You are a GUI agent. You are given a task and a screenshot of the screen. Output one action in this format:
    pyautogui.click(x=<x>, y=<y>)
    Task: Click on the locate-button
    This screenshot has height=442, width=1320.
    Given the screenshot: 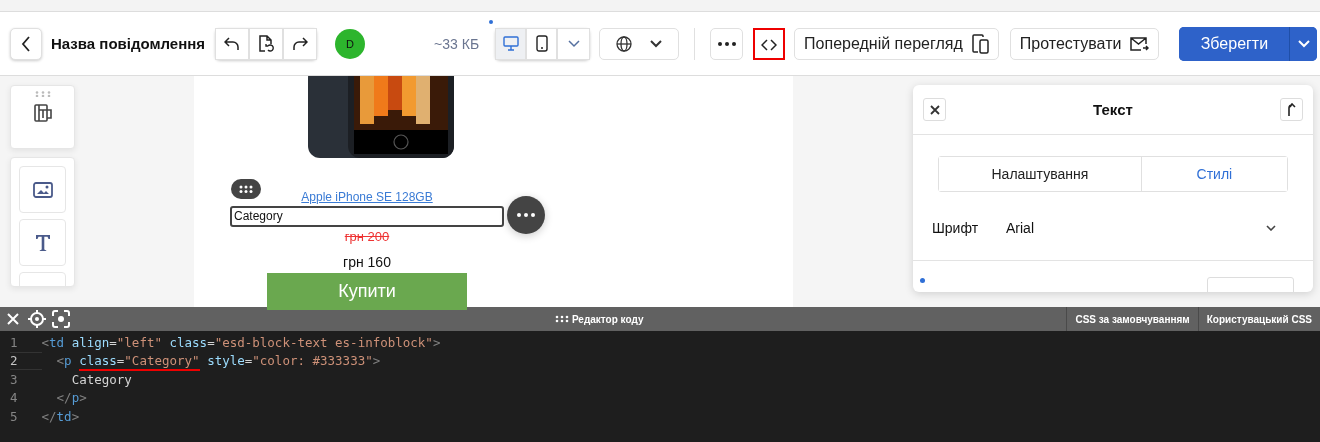 What is the action you would take?
    pyautogui.click(x=37, y=319)
    